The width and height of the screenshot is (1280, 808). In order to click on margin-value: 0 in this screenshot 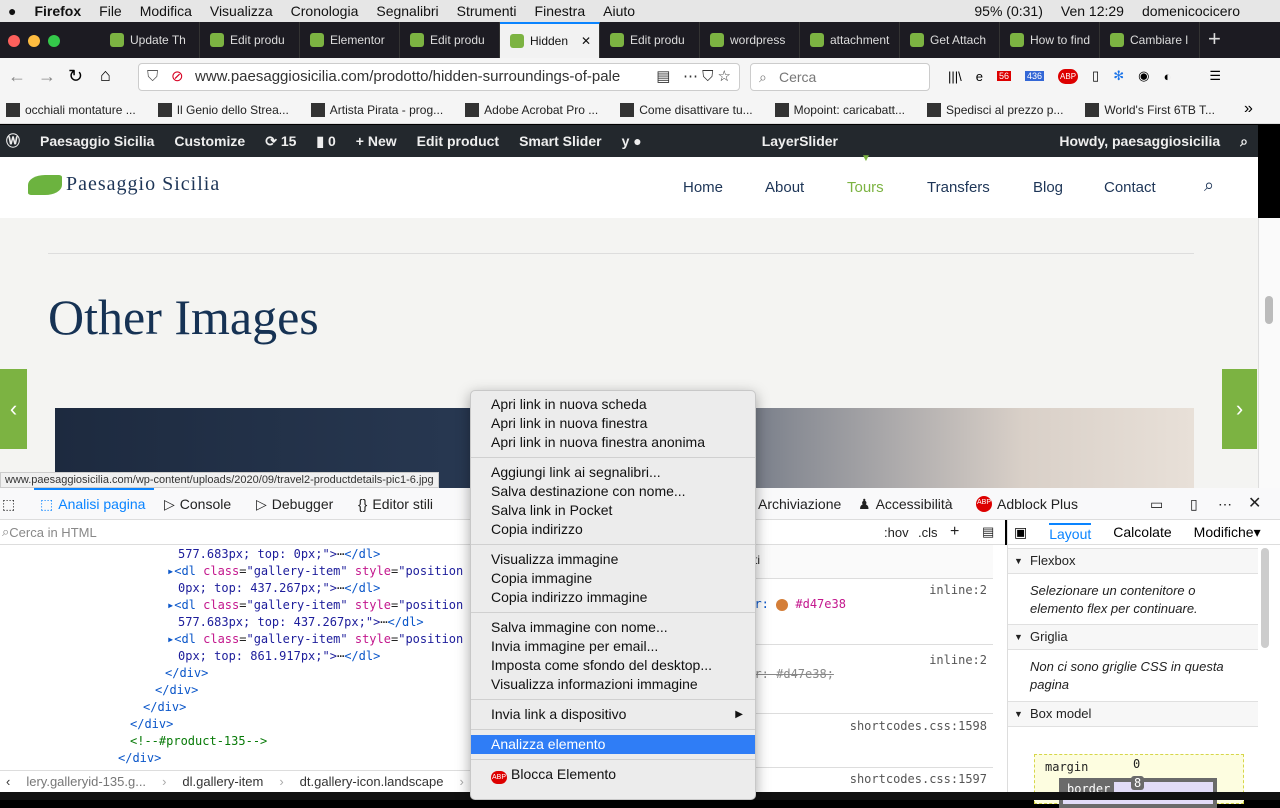, I will do `click(1136, 764)`.